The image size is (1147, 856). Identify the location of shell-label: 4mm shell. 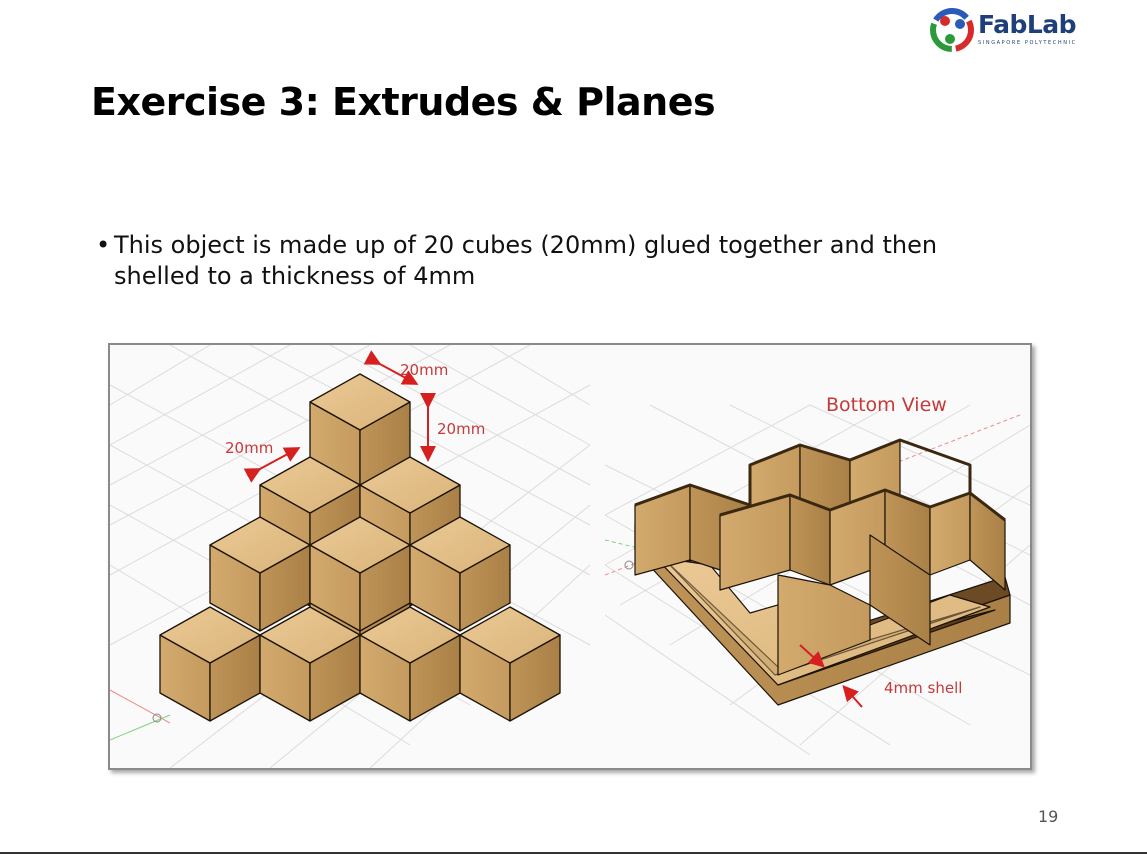
(923, 688).